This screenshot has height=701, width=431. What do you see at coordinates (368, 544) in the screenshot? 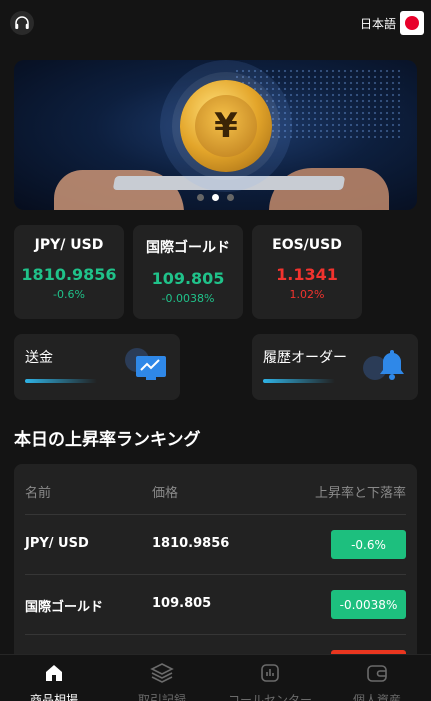
I see `change-badge: -0.6%` at bounding box center [368, 544].